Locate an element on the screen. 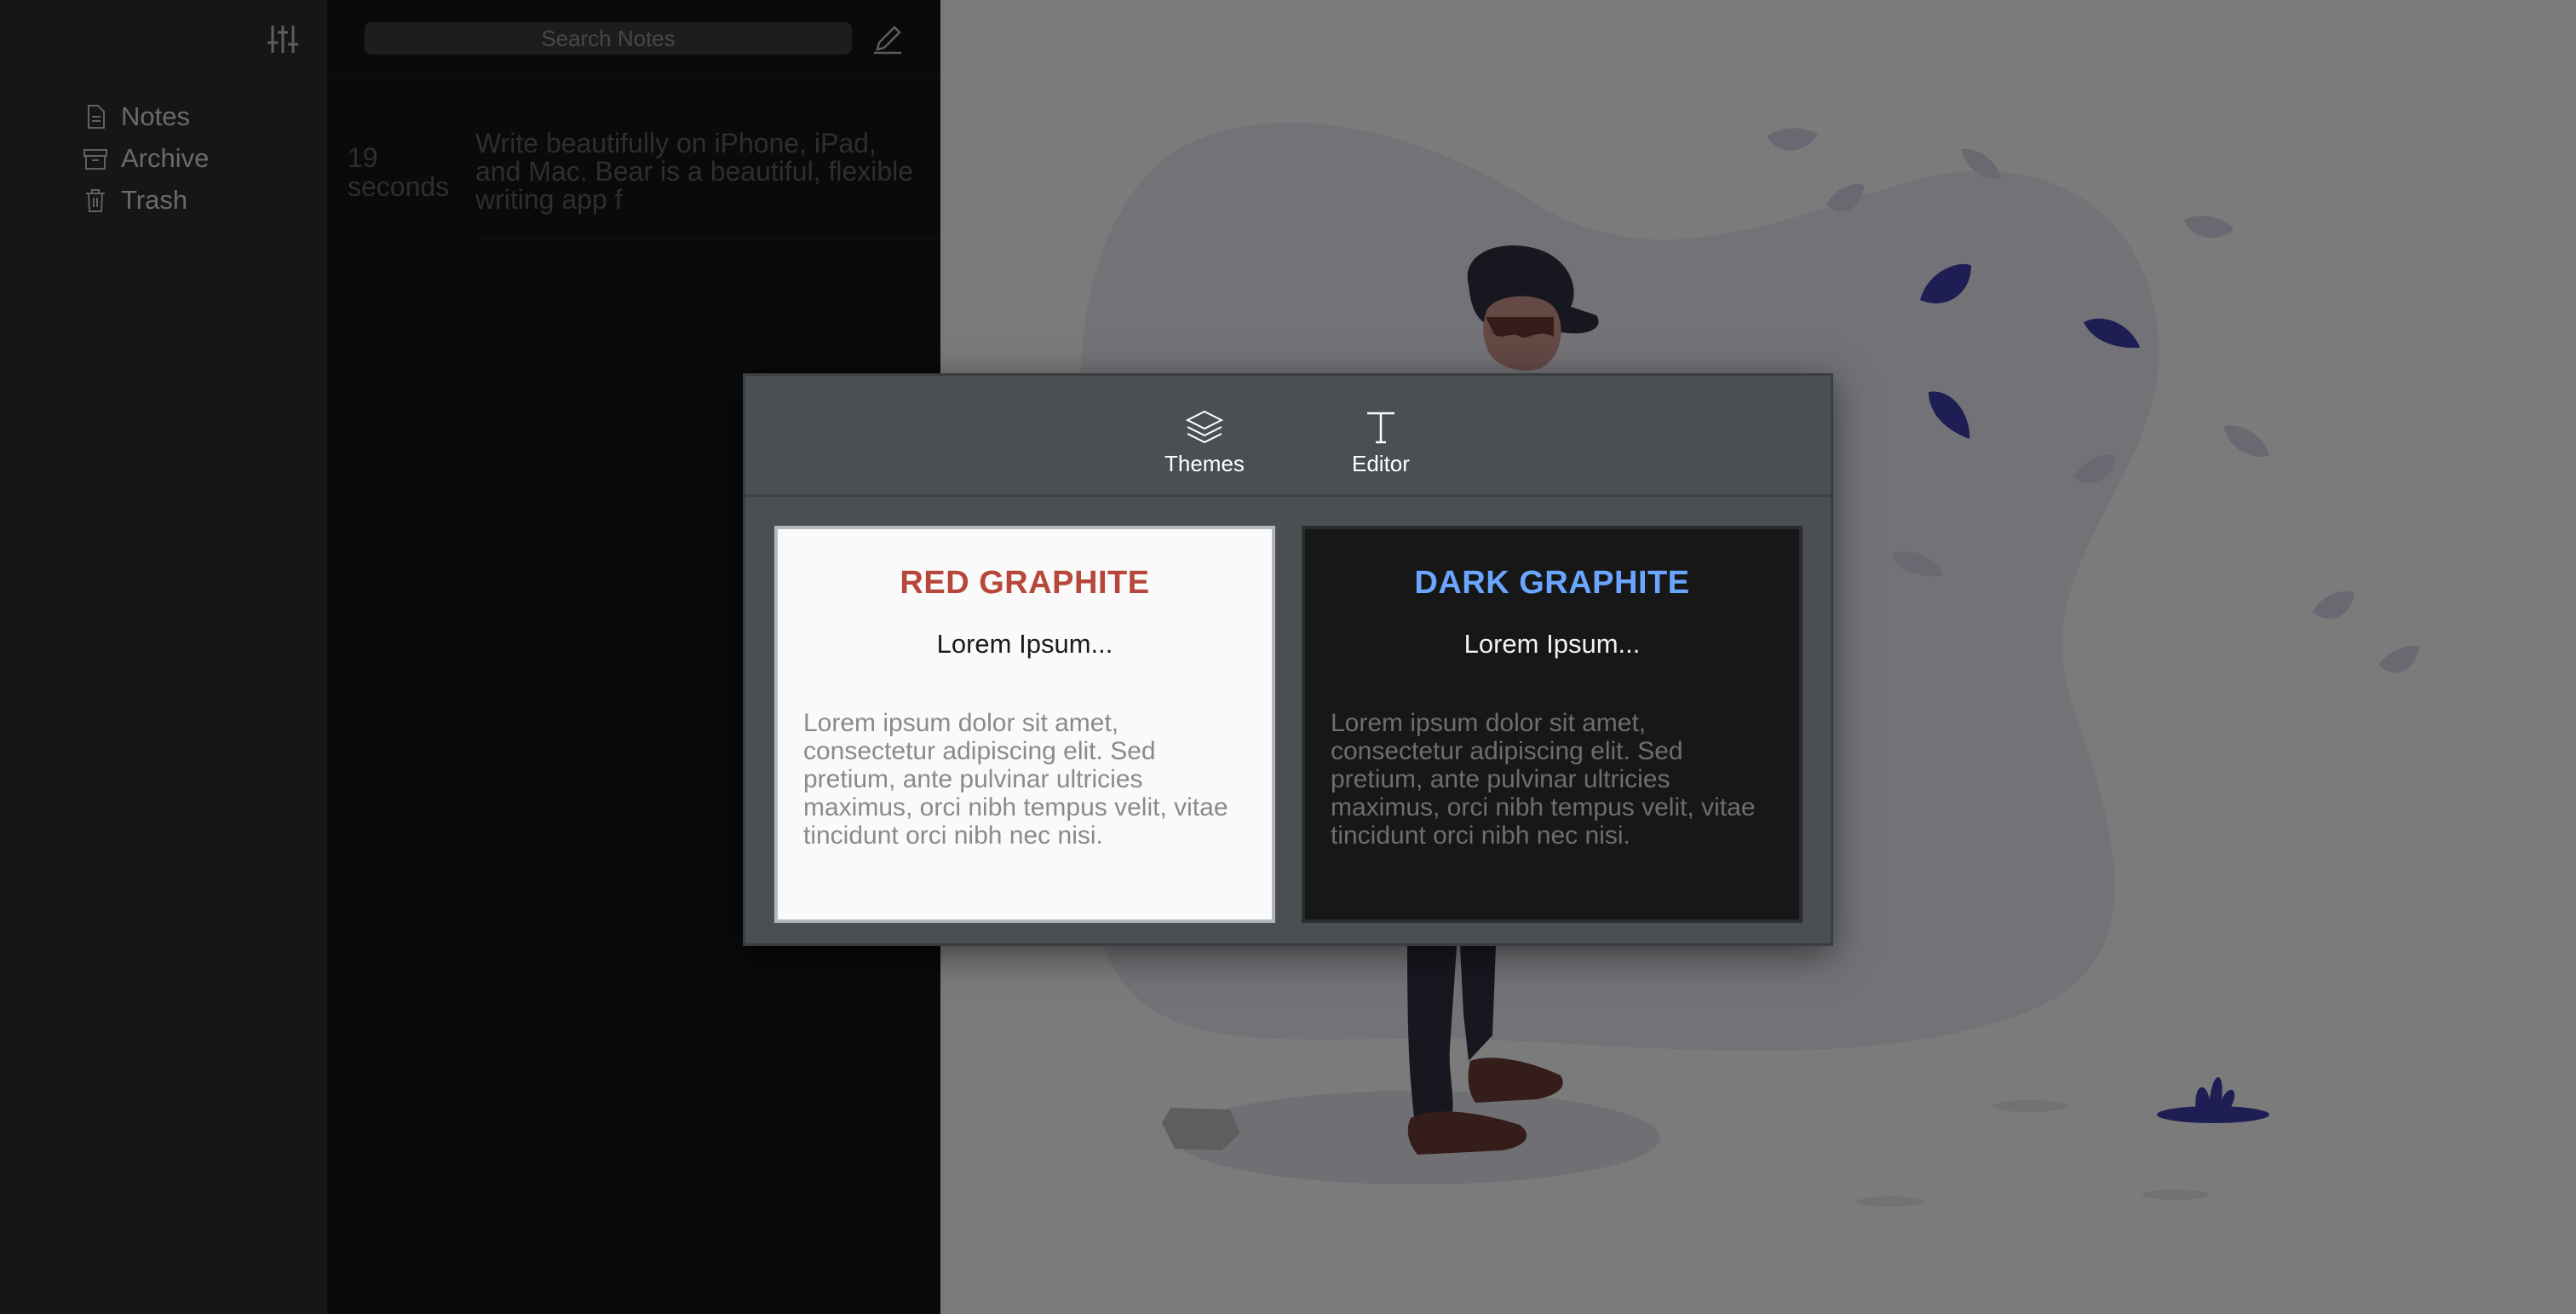  layers-icon is located at coordinates (1204, 426).